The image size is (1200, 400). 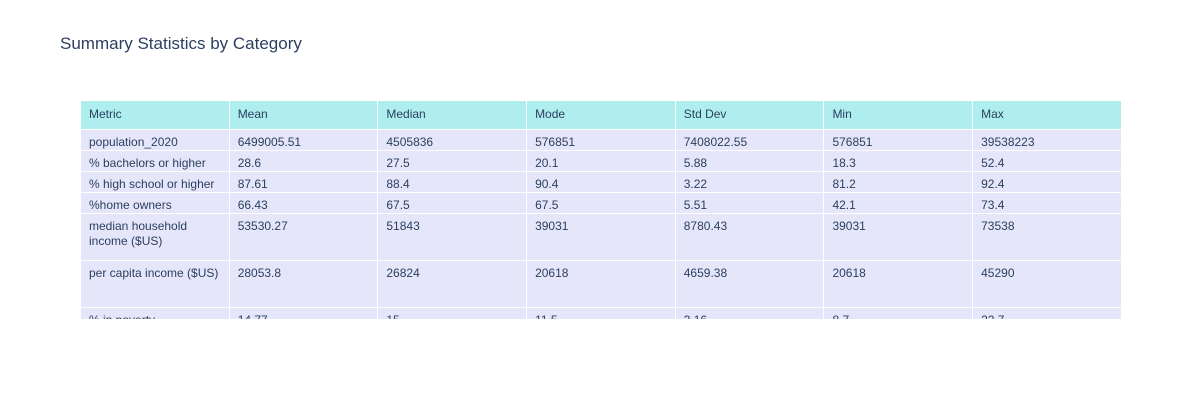 I want to click on metric-cell: % high school or higher, so click(x=155, y=182).